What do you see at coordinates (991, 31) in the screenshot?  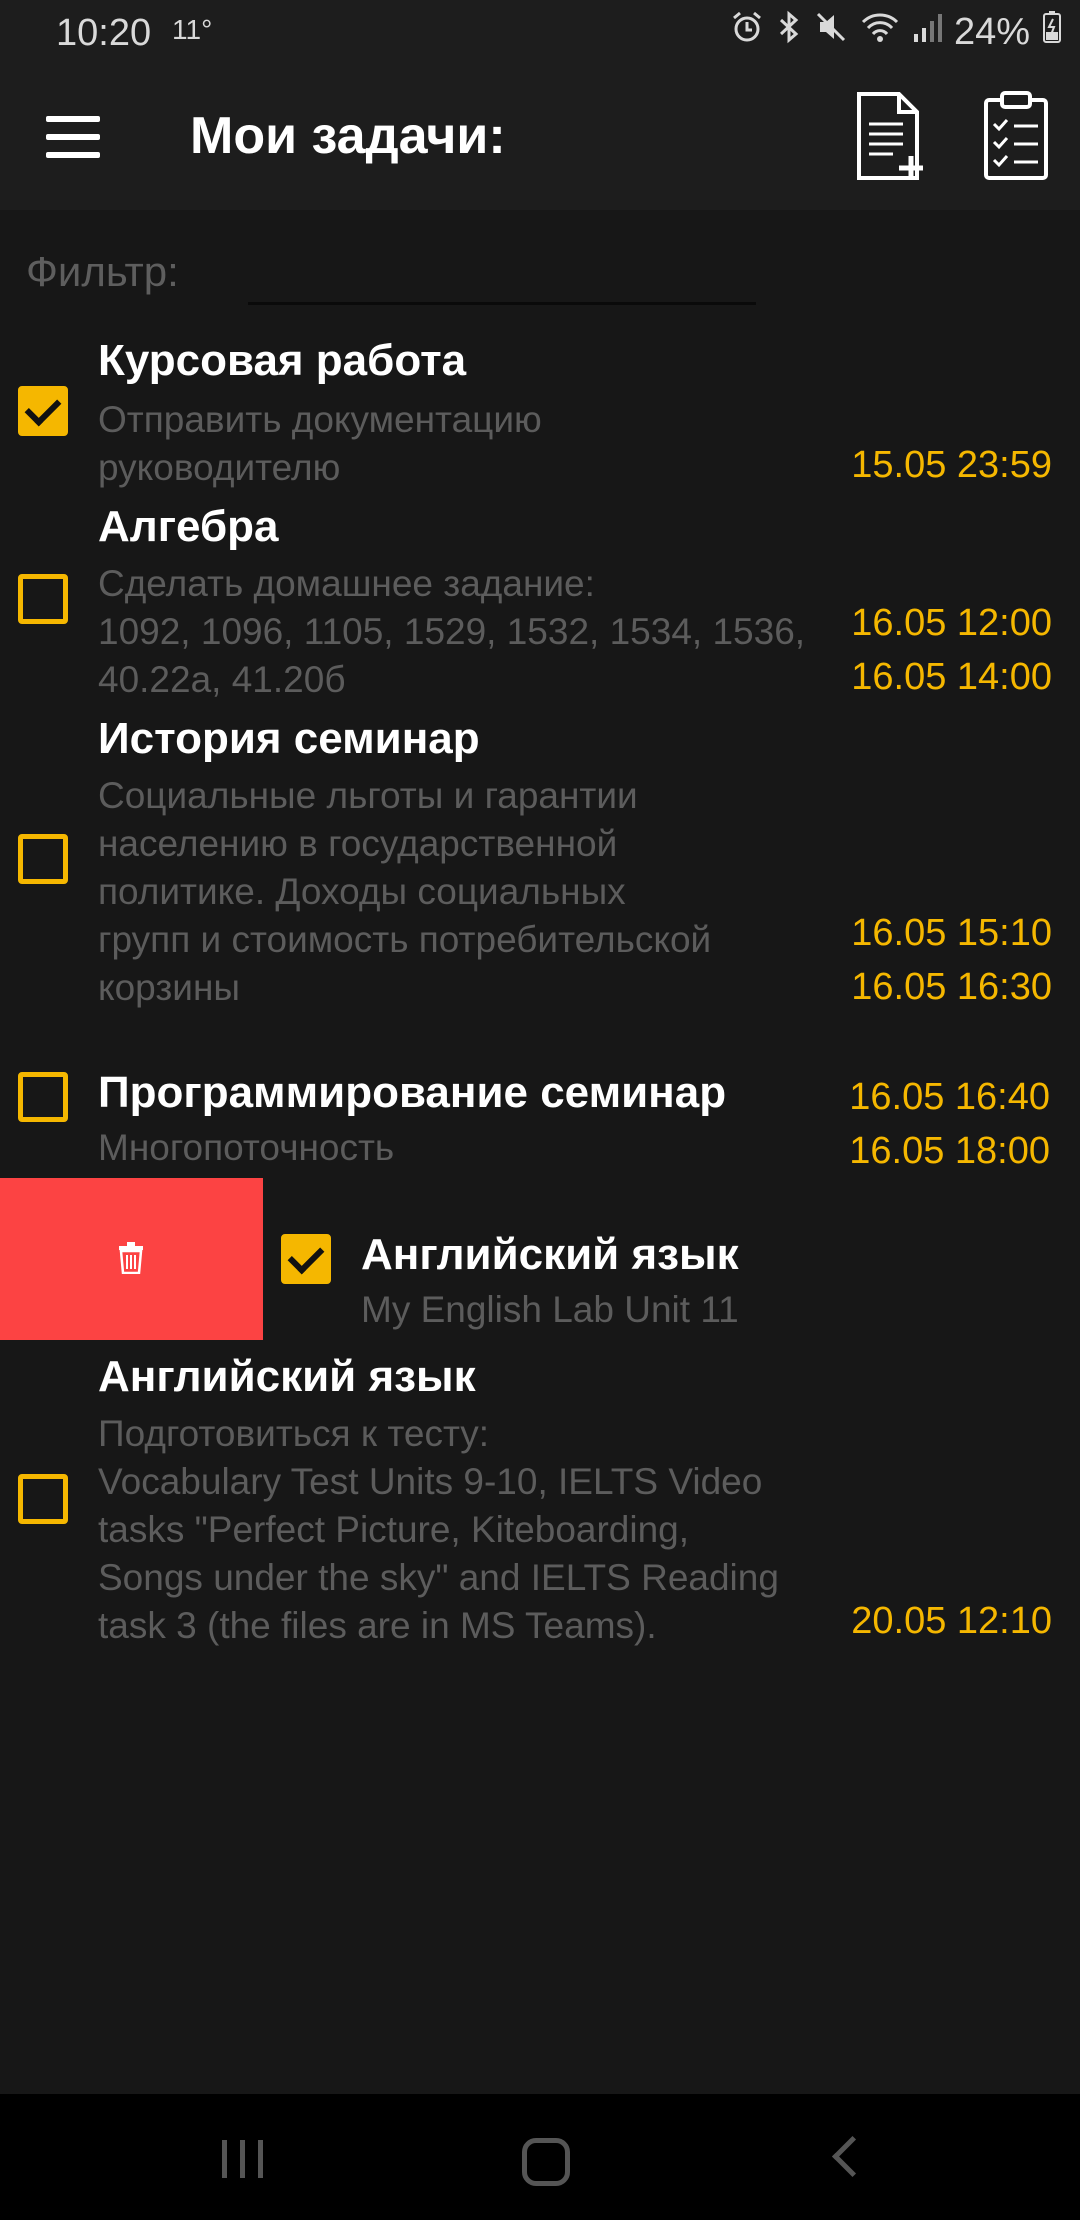 I see `battery-percent: 24%` at bounding box center [991, 31].